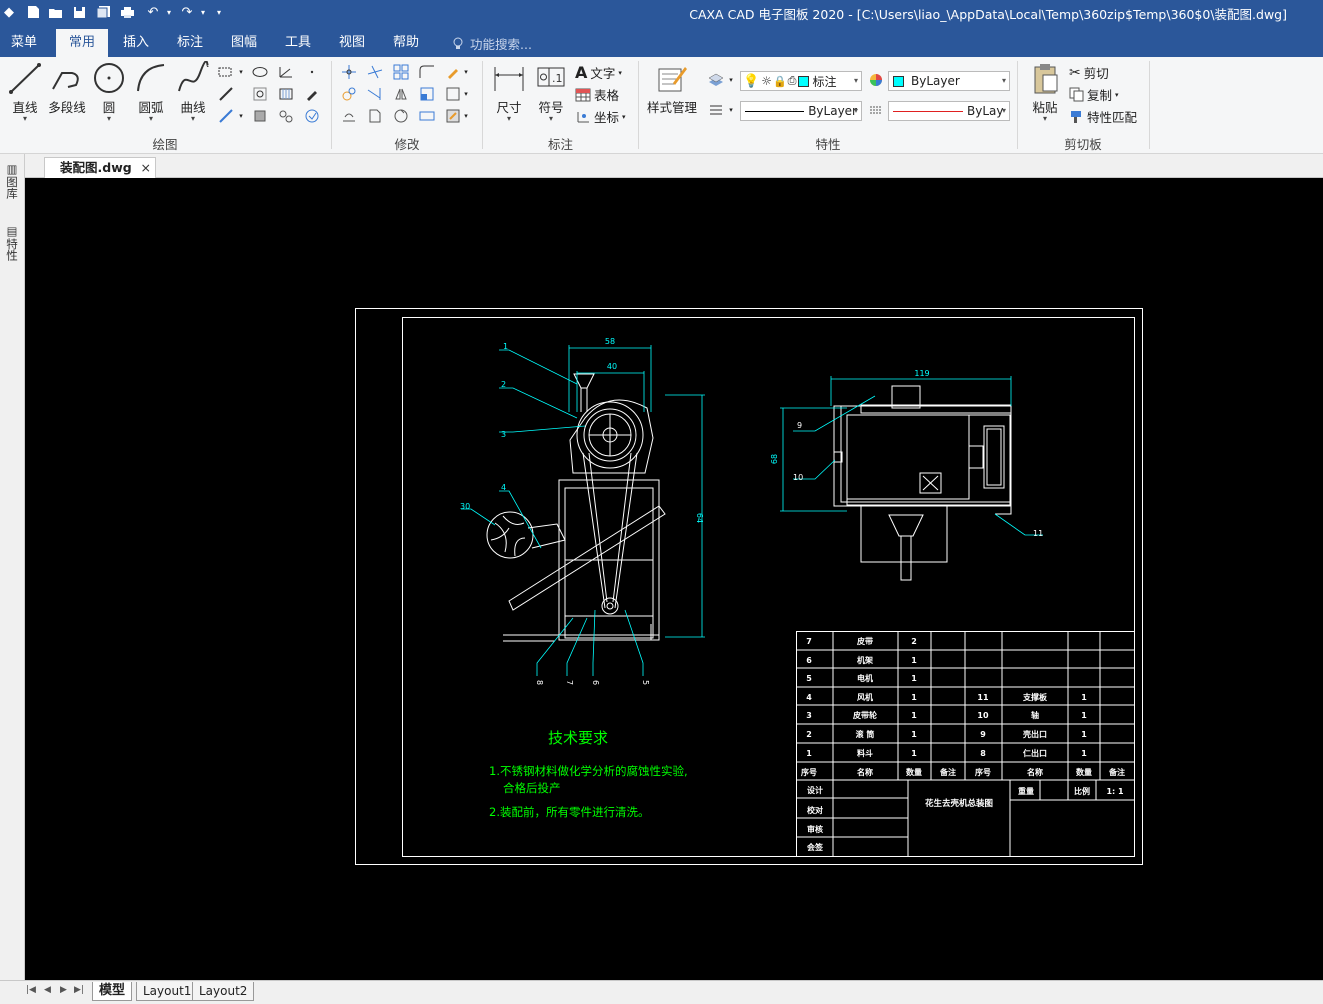 The height and width of the screenshot is (1004, 1323). What do you see at coordinates (226, 116) in the screenshot?
I see `parallel-line-icon` at bounding box center [226, 116].